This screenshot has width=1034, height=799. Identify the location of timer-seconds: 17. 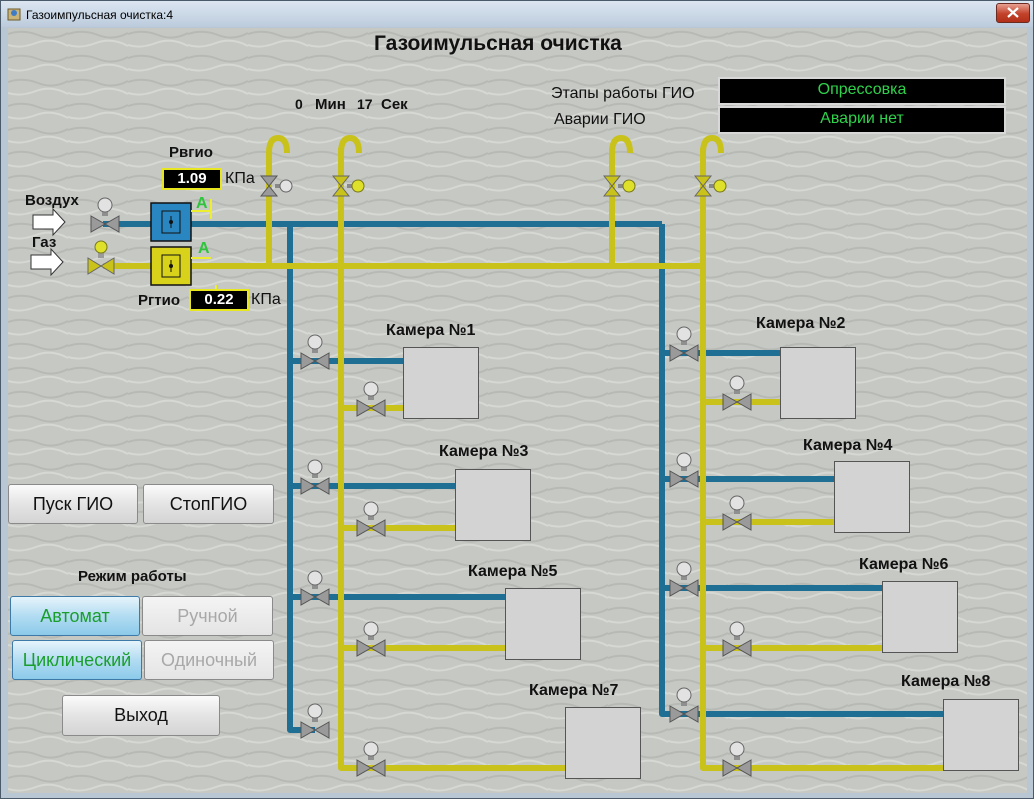
(365, 104).